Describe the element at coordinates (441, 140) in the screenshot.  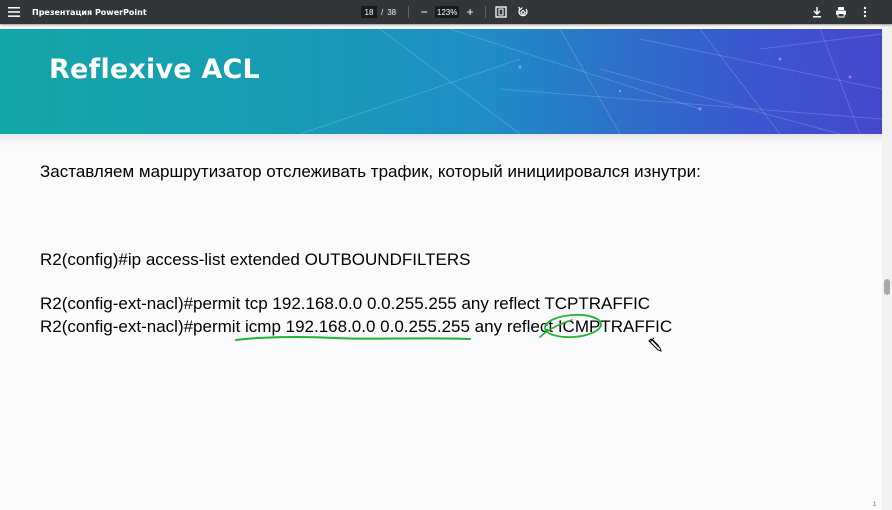
I see `banner-shadow` at that location.